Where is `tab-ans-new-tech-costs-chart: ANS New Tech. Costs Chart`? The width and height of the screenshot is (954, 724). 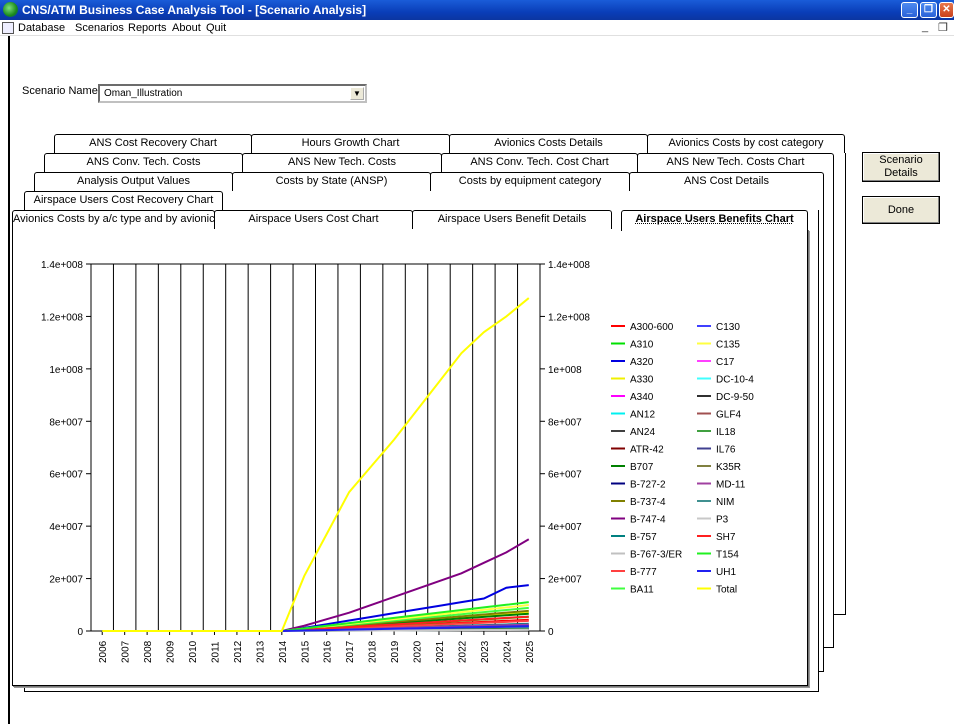
tab-ans-new-tech-costs-chart: ANS New Tech. Costs Chart is located at coordinates (735, 162).